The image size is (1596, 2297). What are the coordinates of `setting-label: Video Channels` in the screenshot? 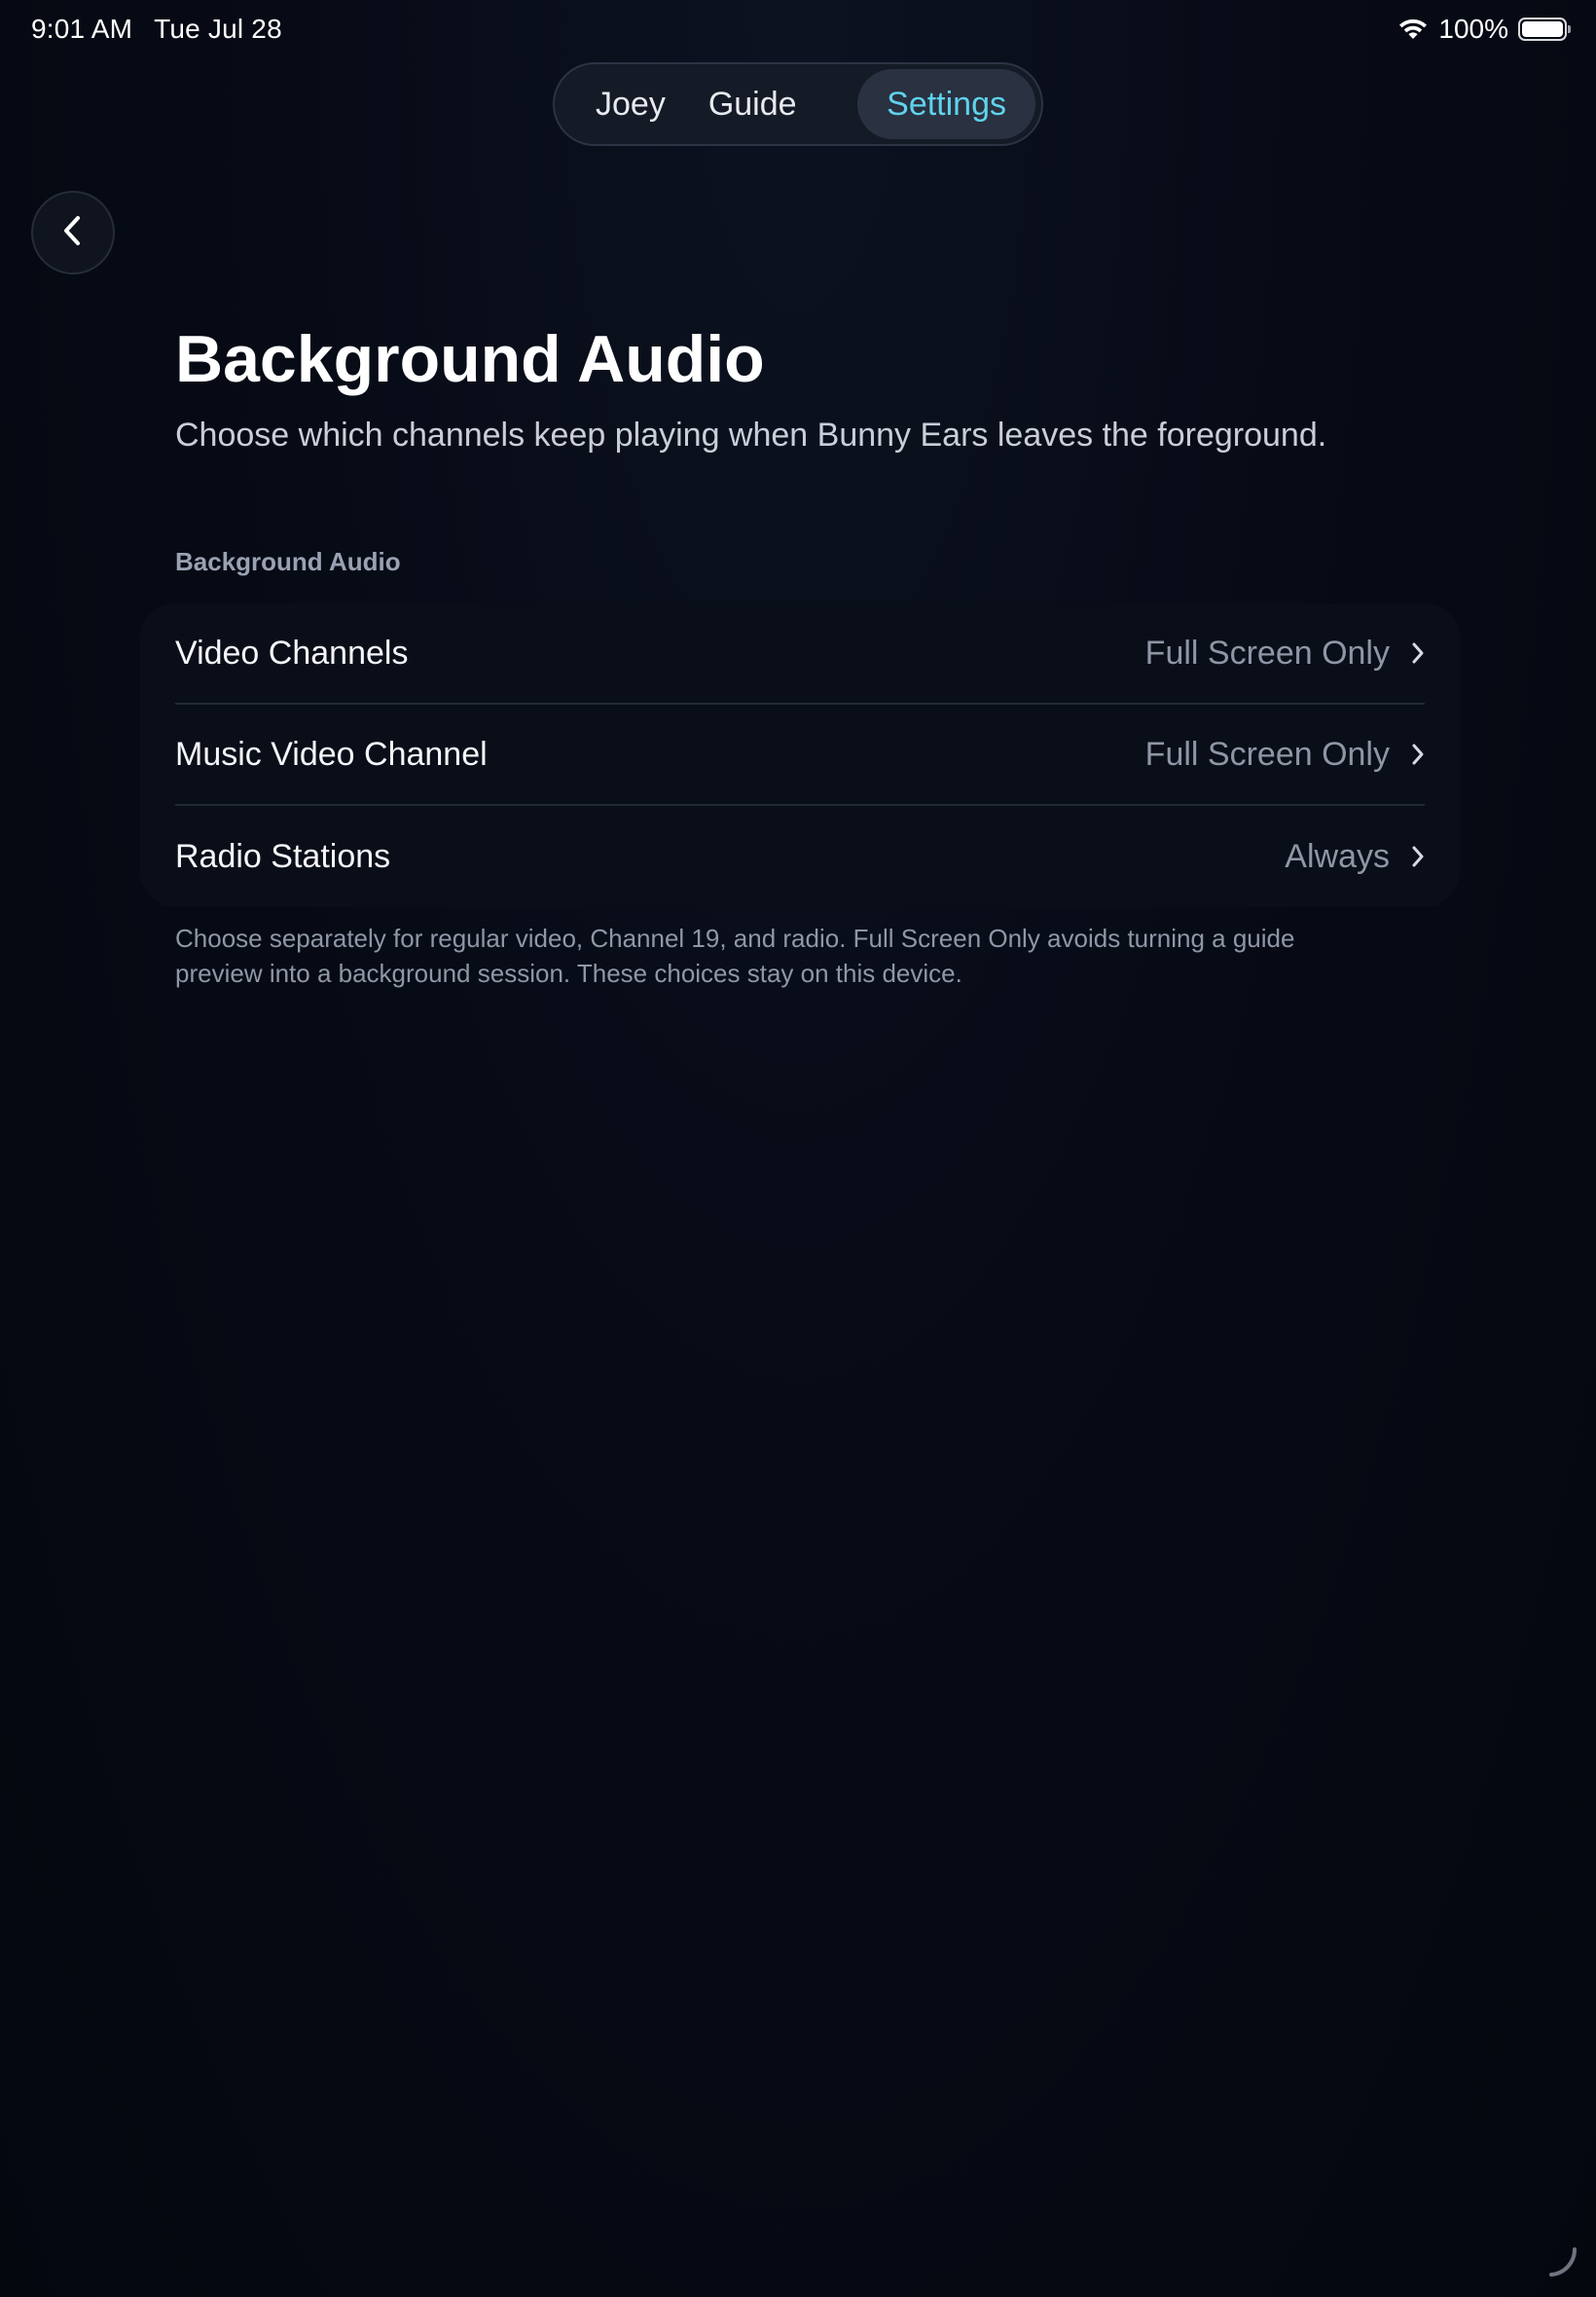 It's located at (292, 653).